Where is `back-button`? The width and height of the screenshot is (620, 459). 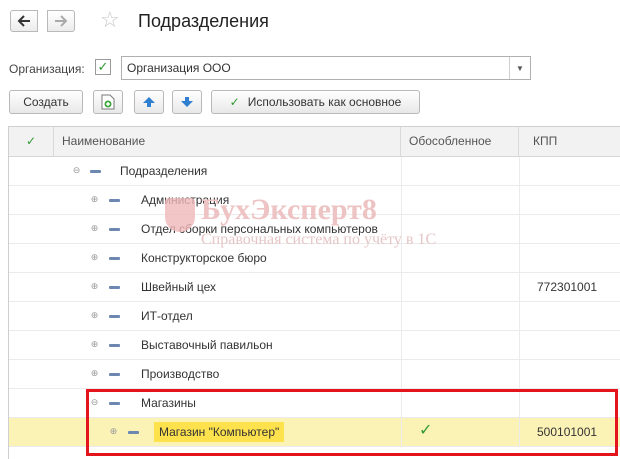
back-button is located at coordinates (24, 21).